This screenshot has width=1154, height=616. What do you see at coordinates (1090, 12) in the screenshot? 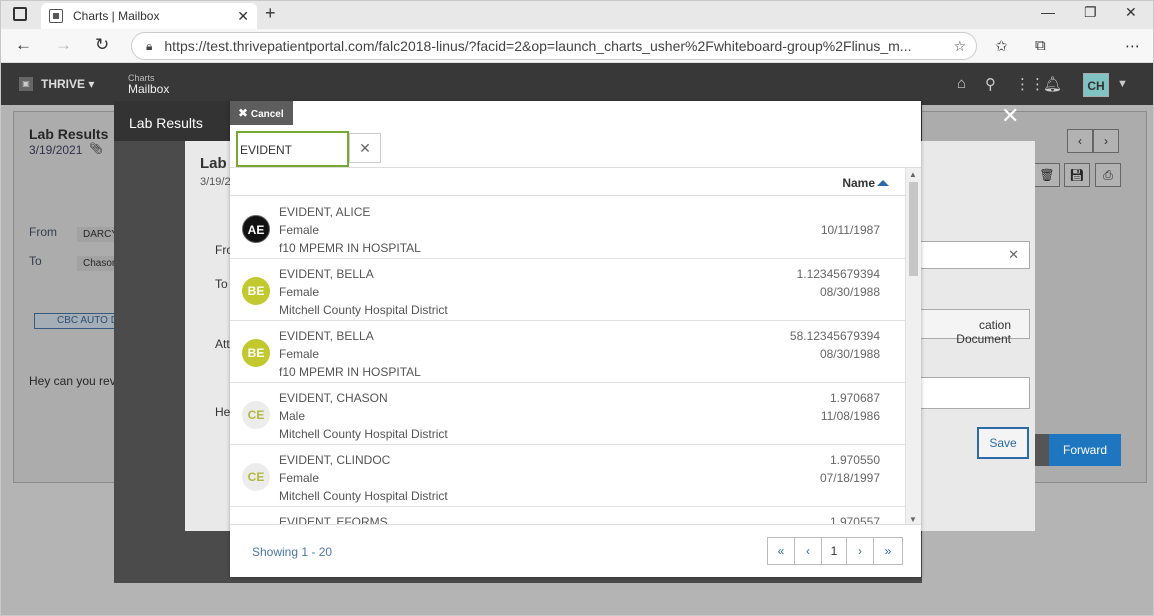
I see `restore-icon: ❐` at bounding box center [1090, 12].